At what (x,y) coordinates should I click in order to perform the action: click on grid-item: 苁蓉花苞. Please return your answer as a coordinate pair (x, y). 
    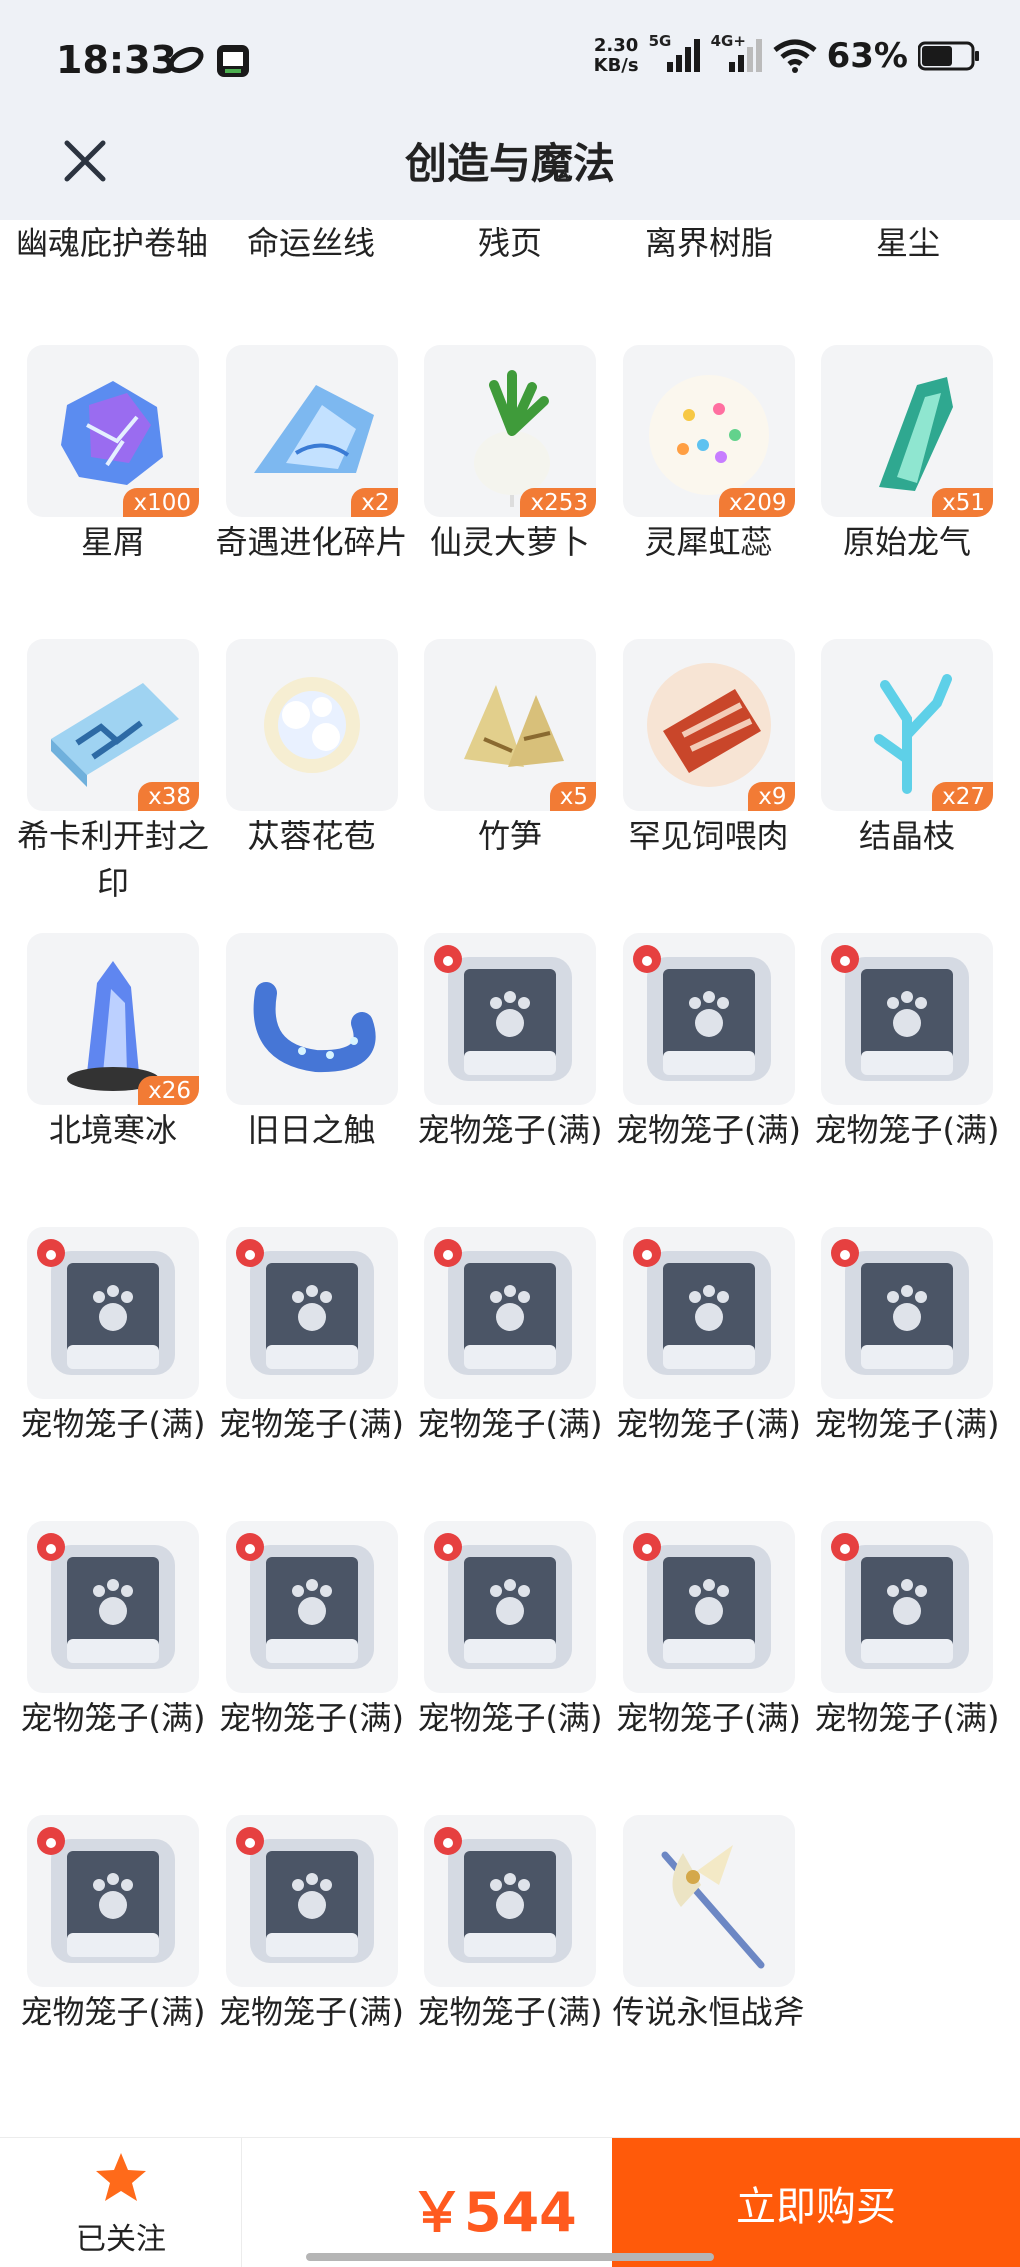
    Looking at the image, I should click on (312, 749).